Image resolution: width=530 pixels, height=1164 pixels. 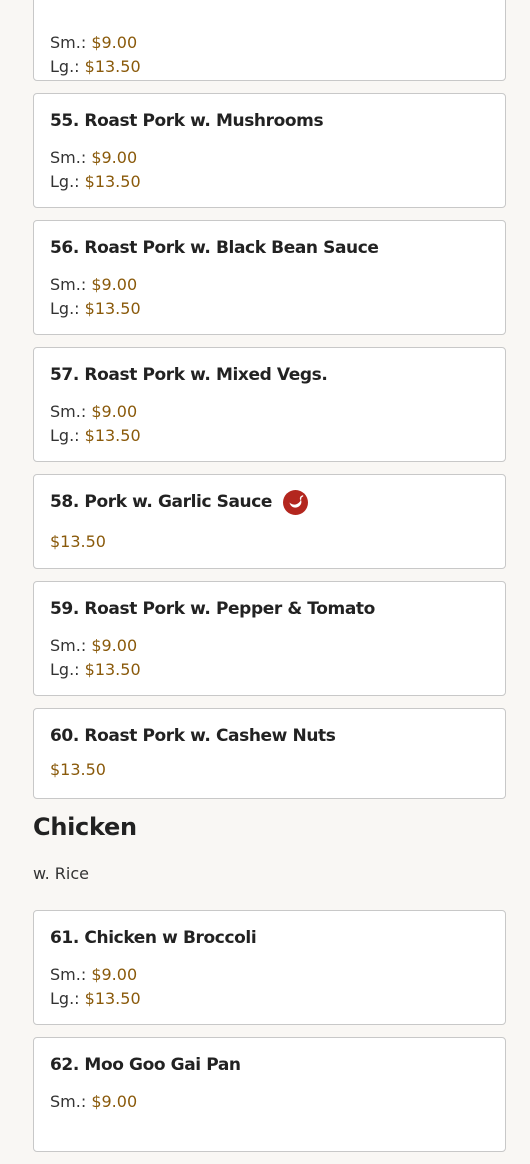 What do you see at coordinates (85, 827) in the screenshot?
I see `section-title-chicken: Chicken` at bounding box center [85, 827].